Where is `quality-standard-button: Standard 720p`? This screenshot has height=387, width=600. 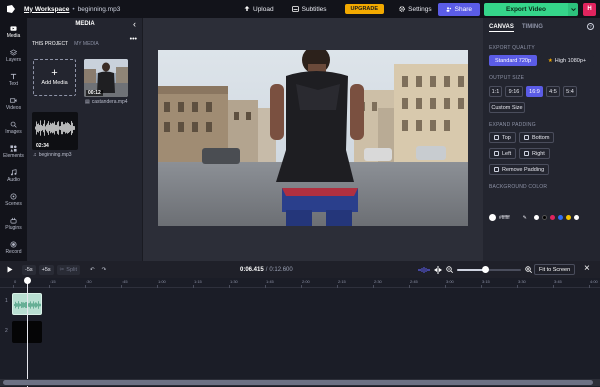 quality-standard-button: Standard 720p is located at coordinates (513, 60).